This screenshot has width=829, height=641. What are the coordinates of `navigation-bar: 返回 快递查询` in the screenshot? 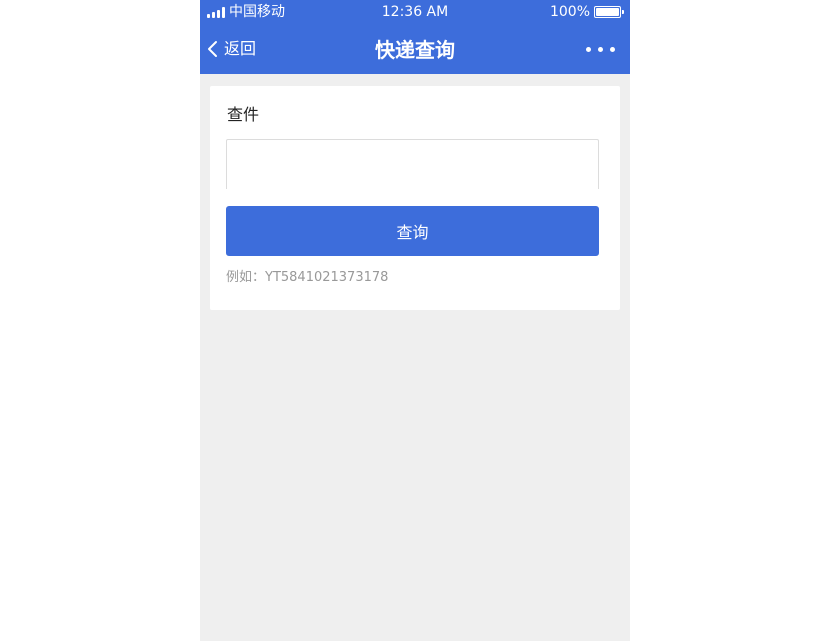 It's located at (415, 49).